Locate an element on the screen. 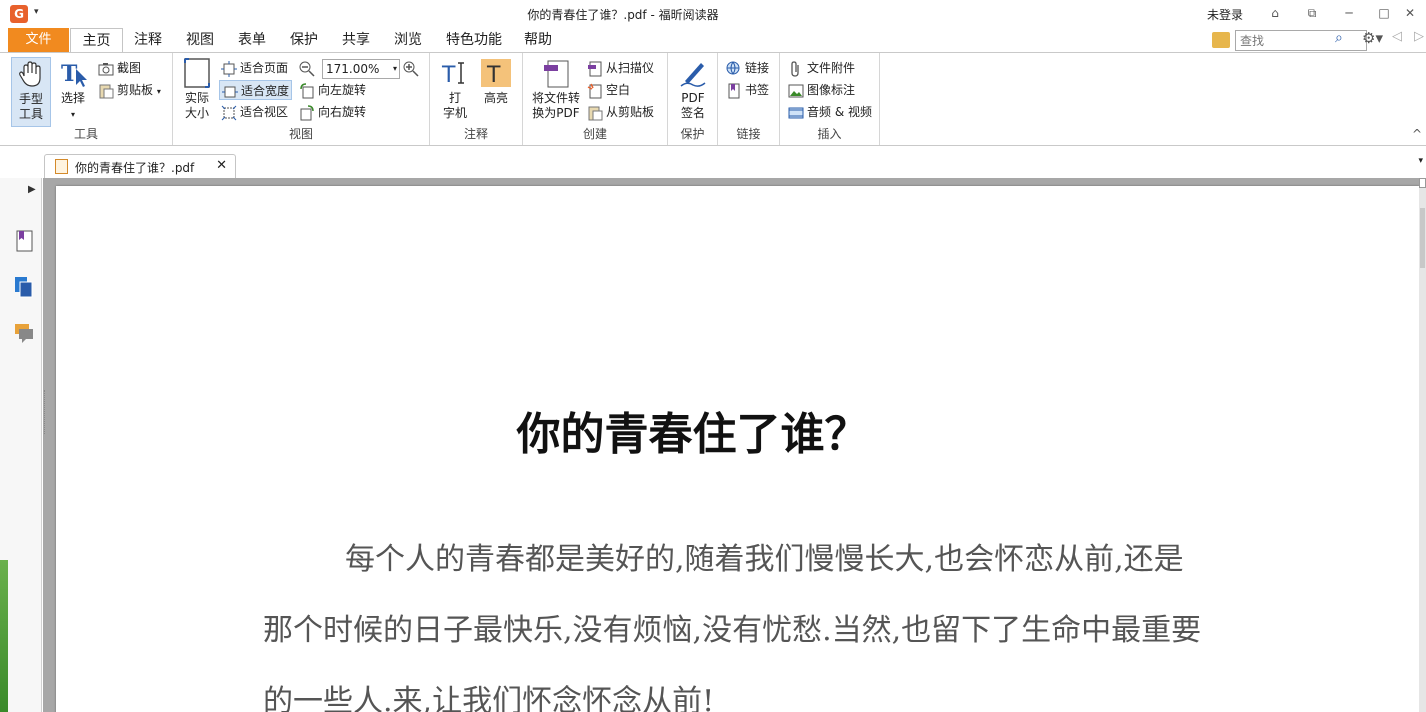 The width and height of the screenshot is (1426, 712). hand-tool-button: 手型 工具 is located at coordinates (31, 92).